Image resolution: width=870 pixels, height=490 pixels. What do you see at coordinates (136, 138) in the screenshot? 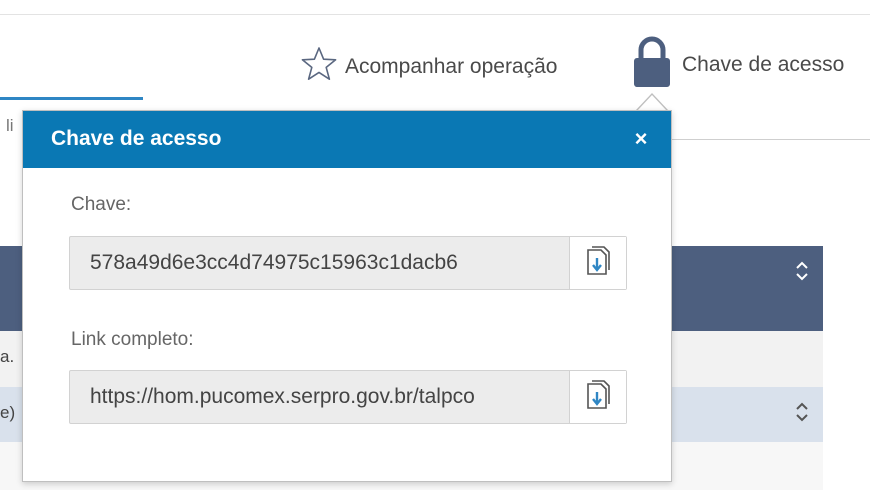
I see `popover-title: Chave de acesso` at bounding box center [136, 138].